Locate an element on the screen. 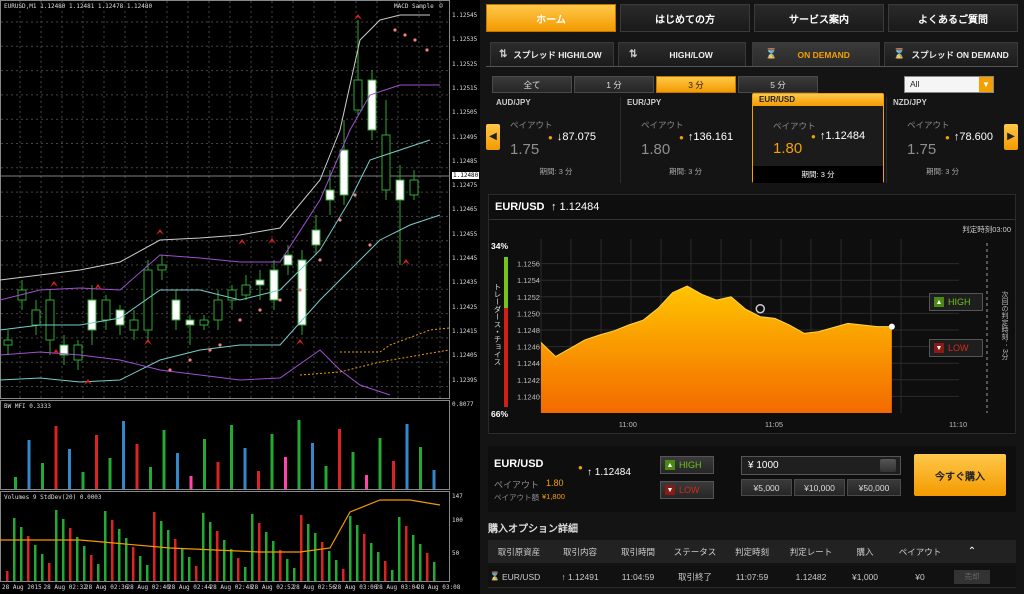 The width and height of the screenshot is (1024, 594). card-period: 期間: 3 分 is located at coordinates (942, 171).